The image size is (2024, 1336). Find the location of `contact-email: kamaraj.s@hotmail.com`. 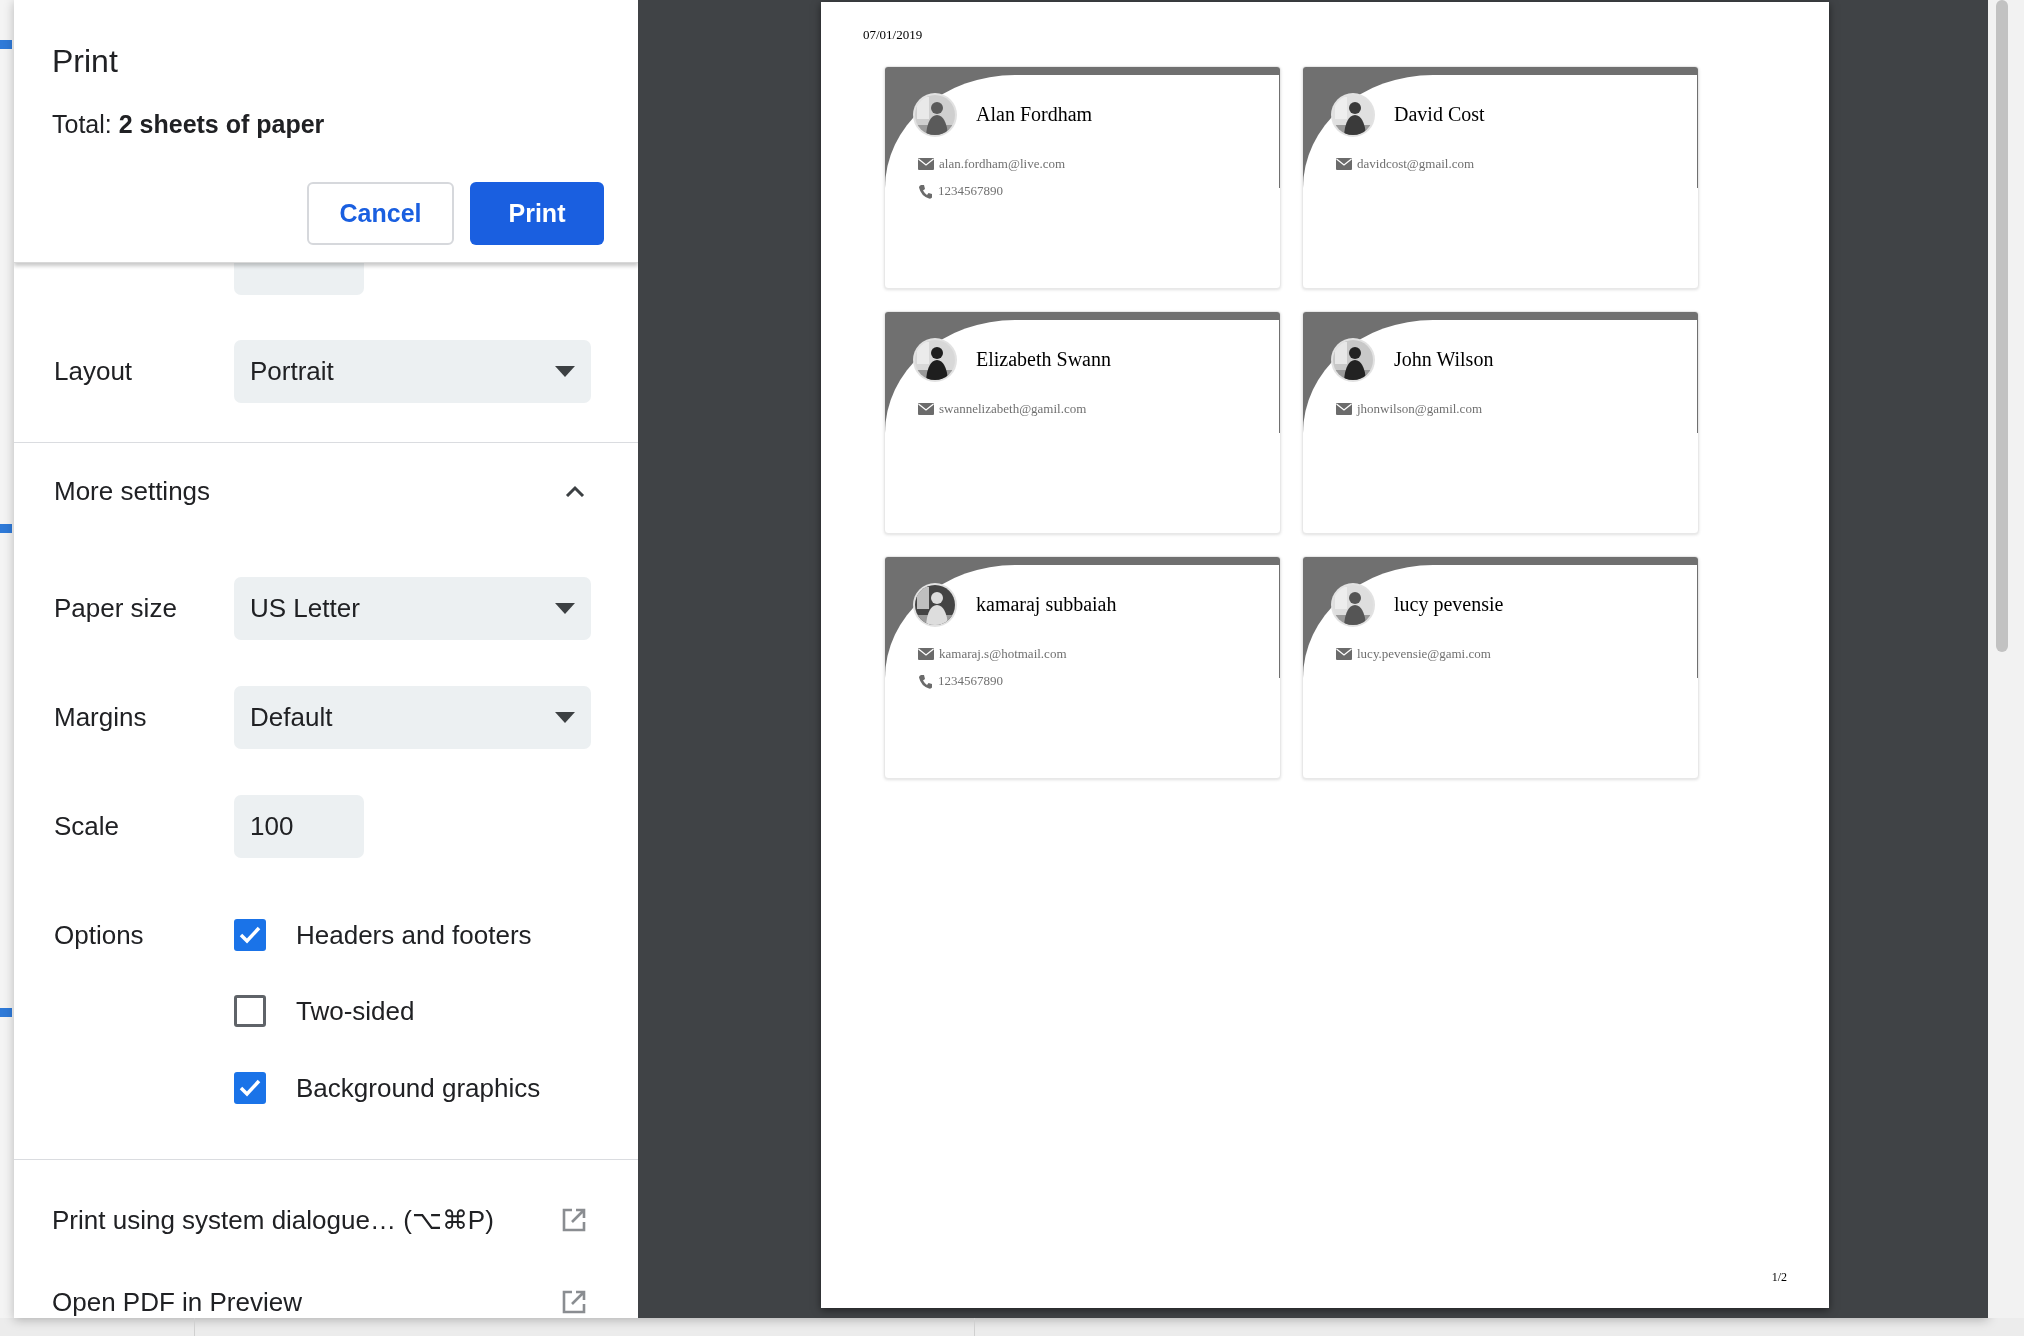

contact-email: kamaraj.s@hotmail.com is located at coordinates (1003, 654).